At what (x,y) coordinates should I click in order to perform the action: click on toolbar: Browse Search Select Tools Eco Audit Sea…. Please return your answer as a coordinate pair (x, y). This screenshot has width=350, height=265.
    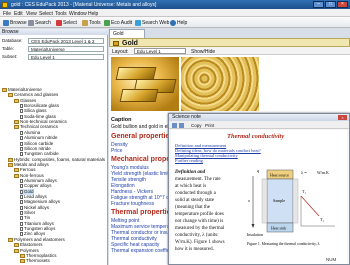
    Looking at the image, I should click on (175, 22).